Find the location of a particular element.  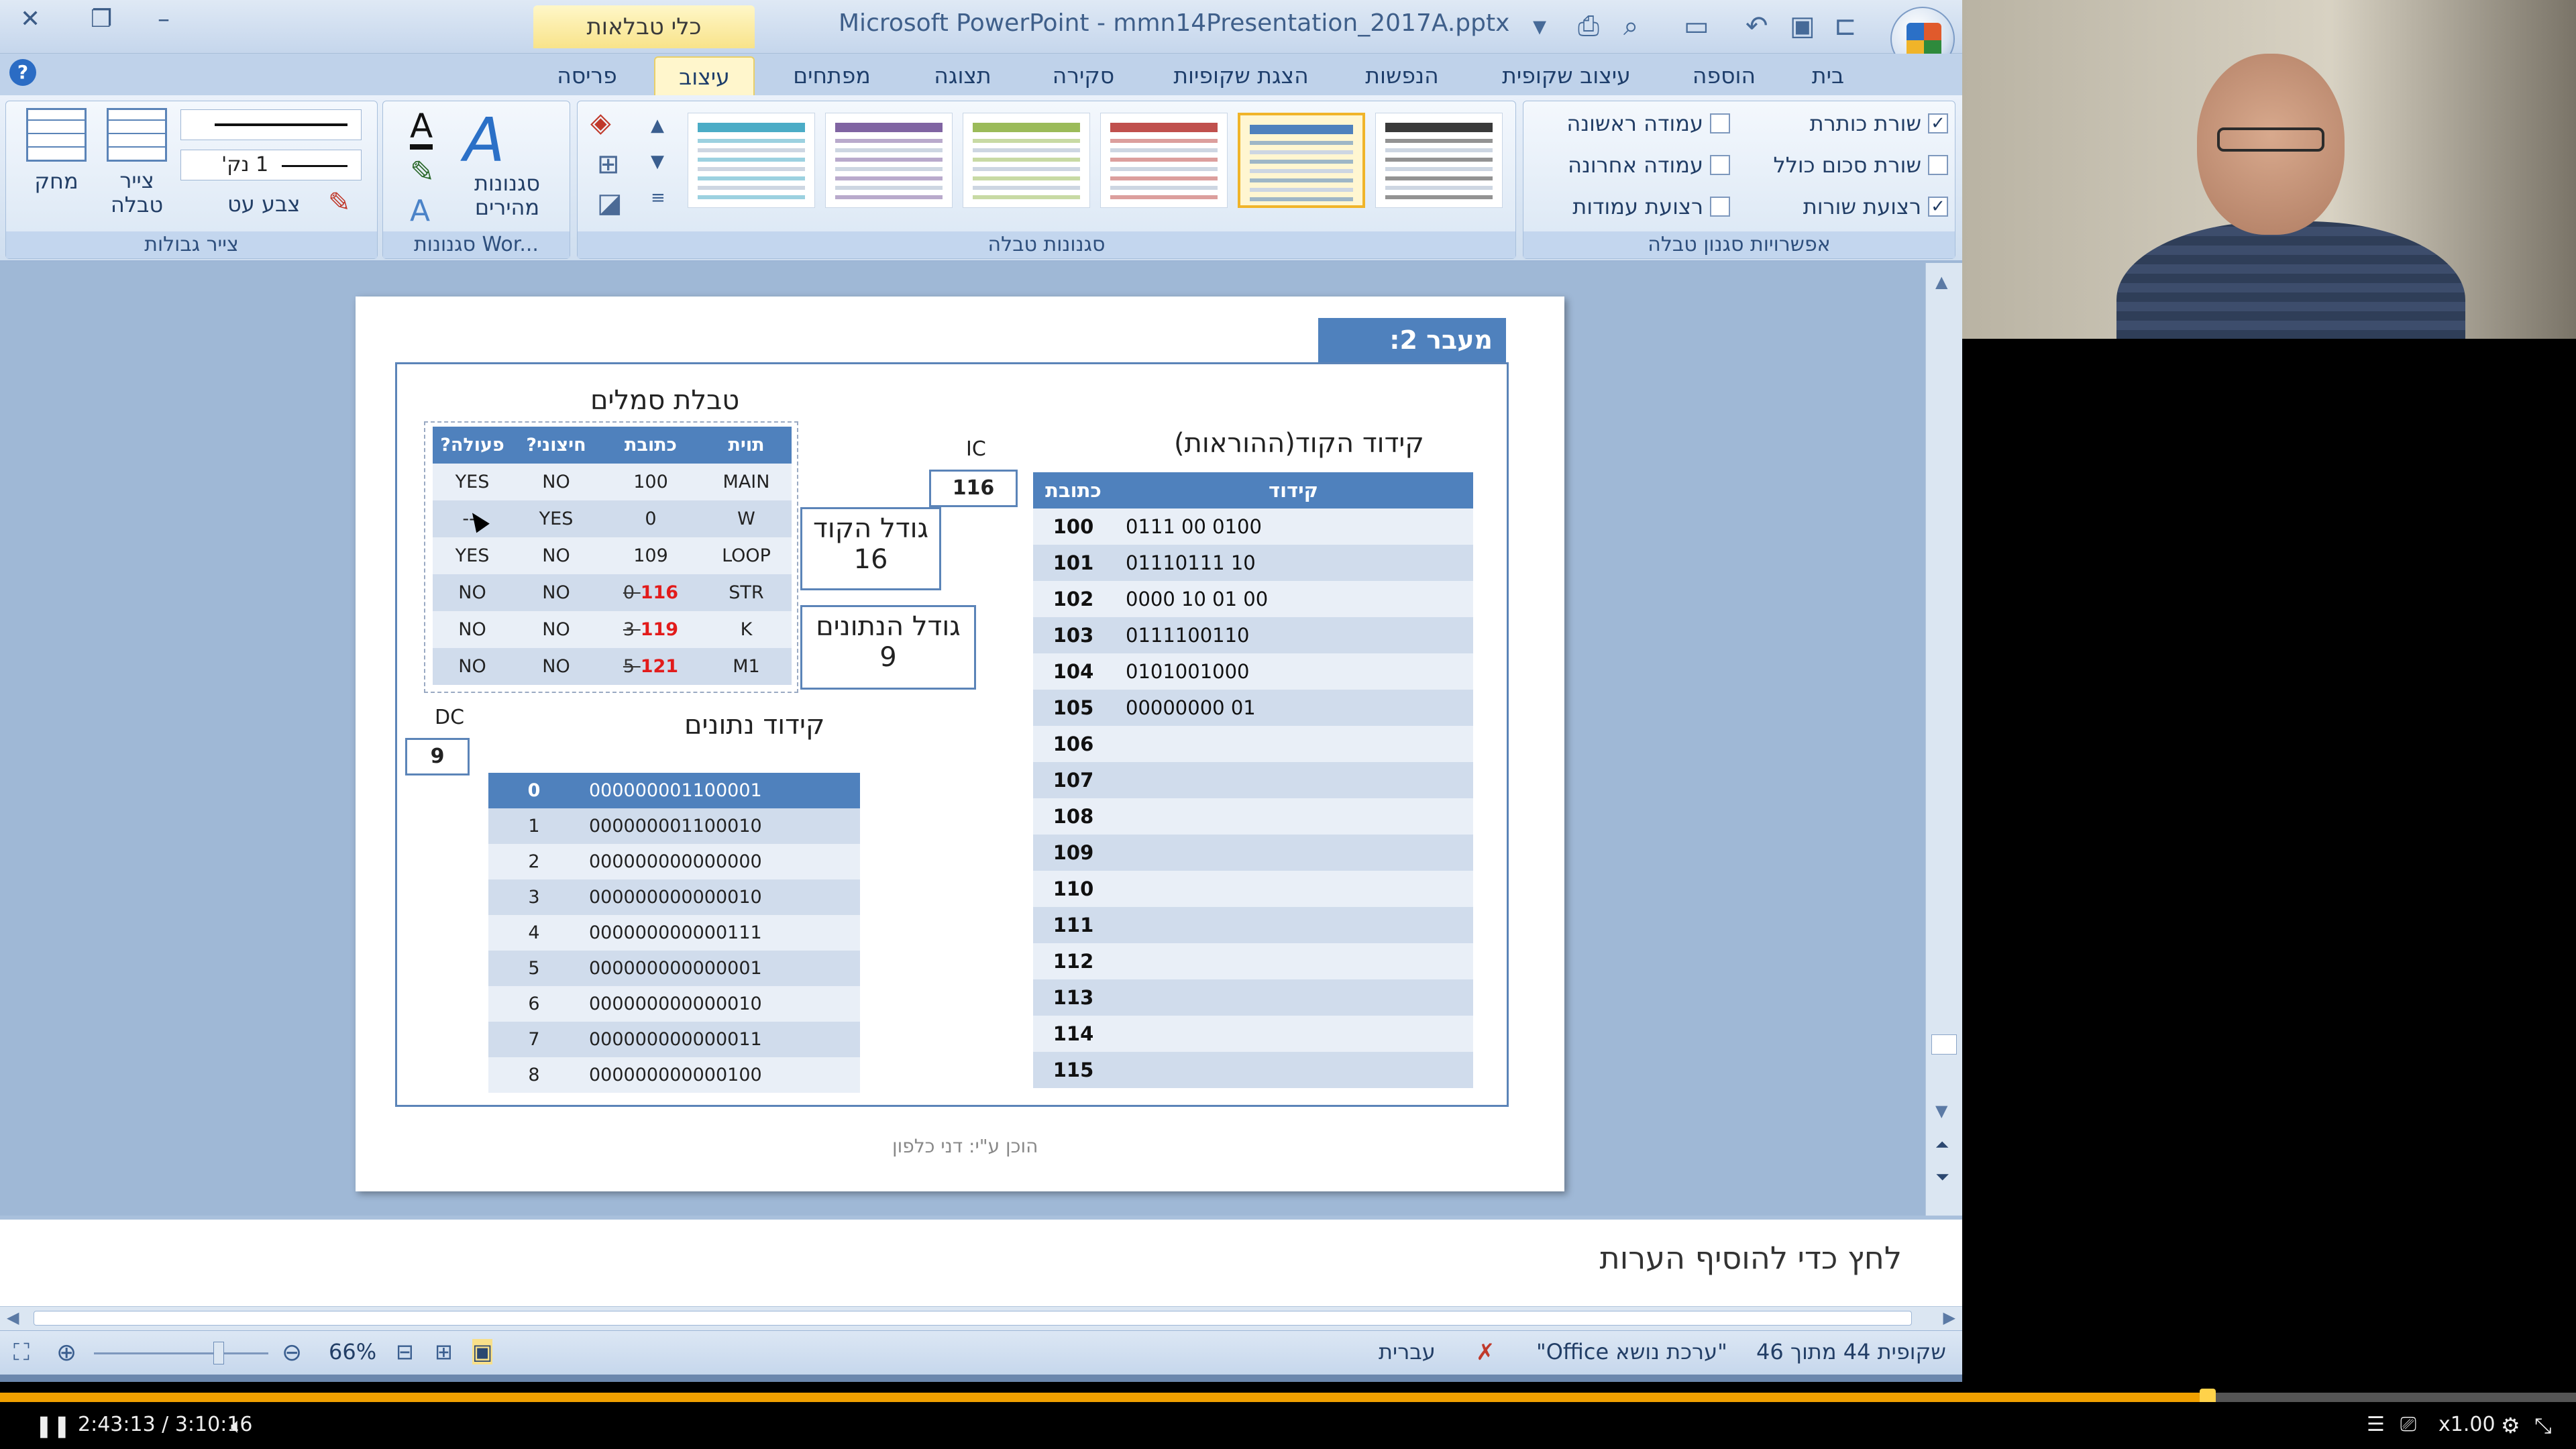

tab-slide-design: עיצוב שקופית is located at coordinates (1566, 75).